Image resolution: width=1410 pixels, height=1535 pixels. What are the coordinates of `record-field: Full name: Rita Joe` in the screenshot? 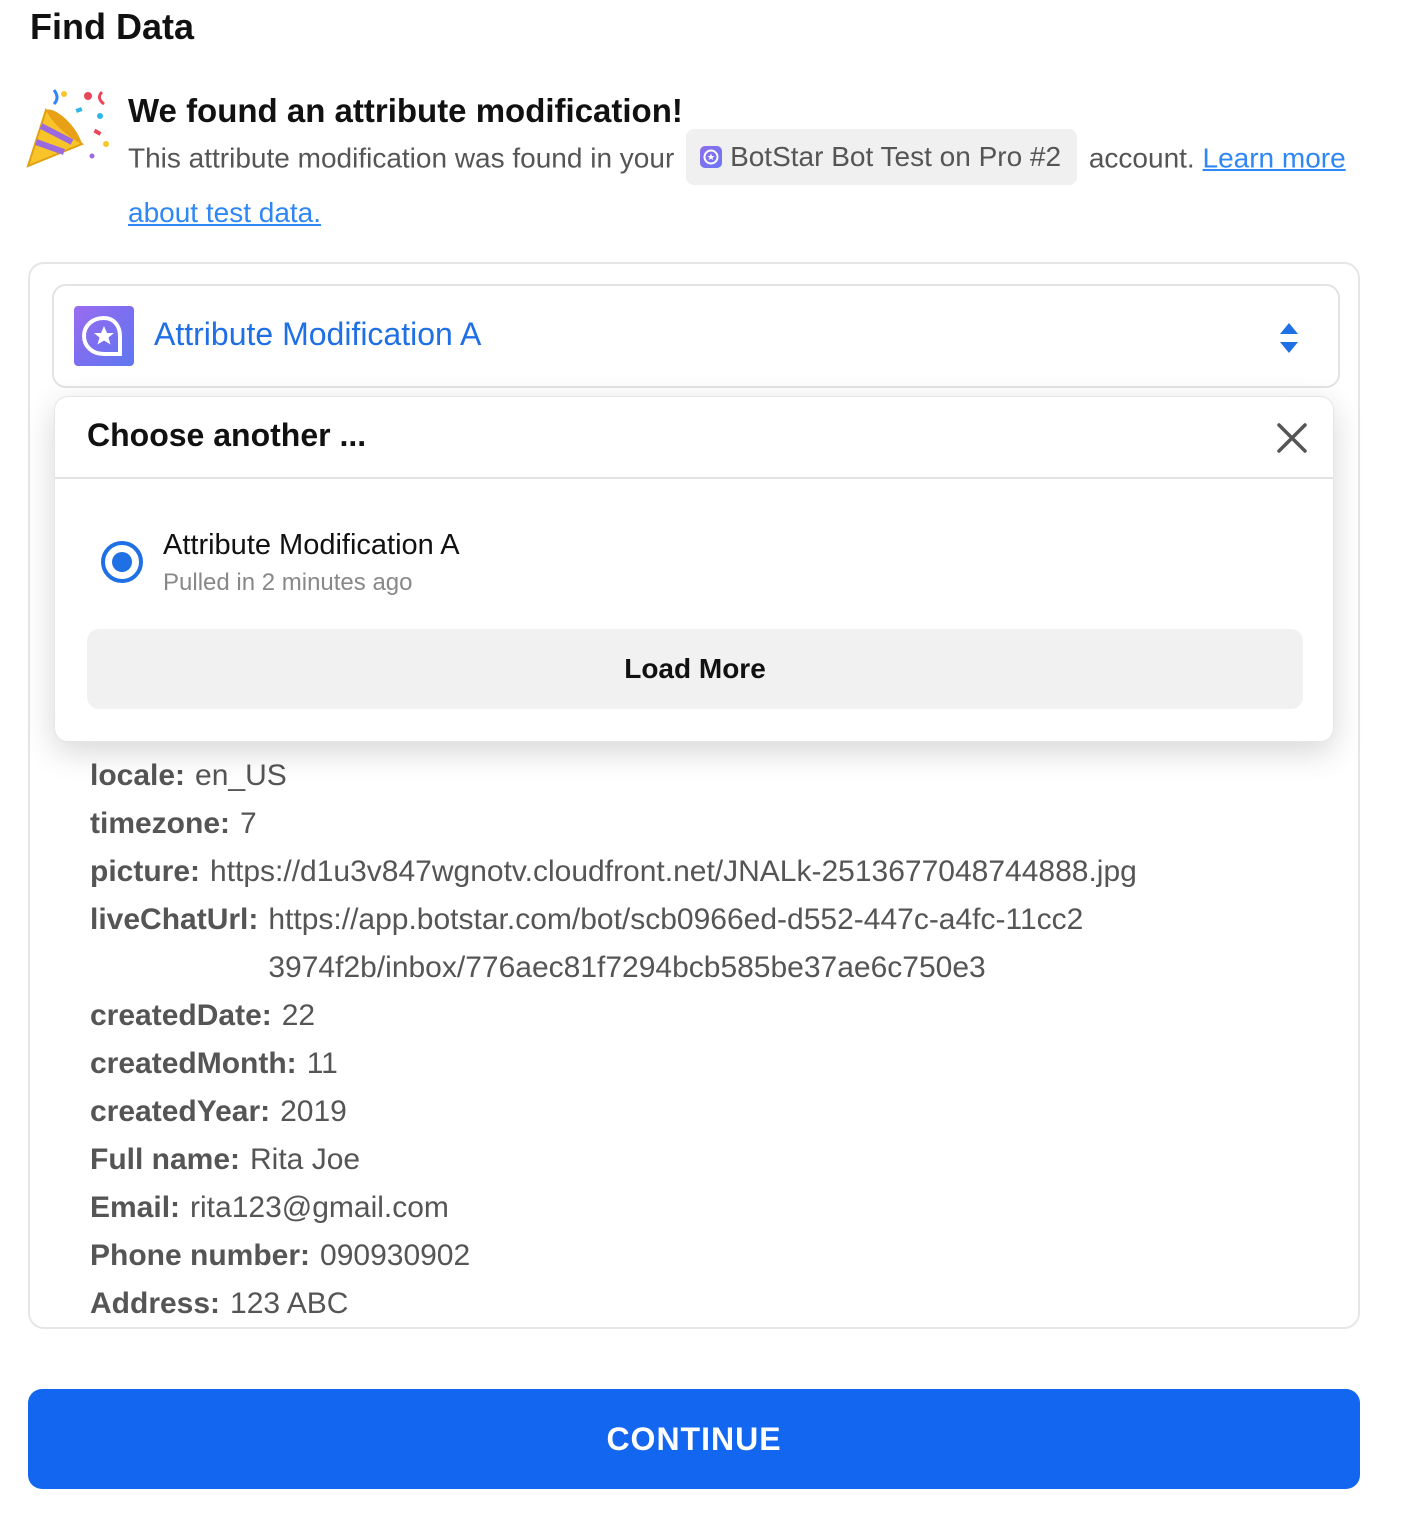 It's located at (710, 1160).